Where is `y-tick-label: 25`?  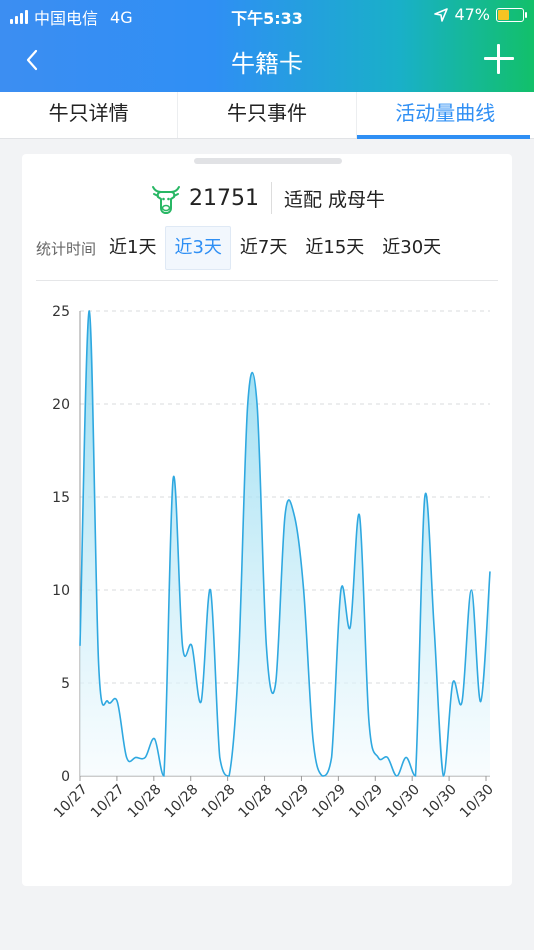 y-tick-label: 25 is located at coordinates (61, 312).